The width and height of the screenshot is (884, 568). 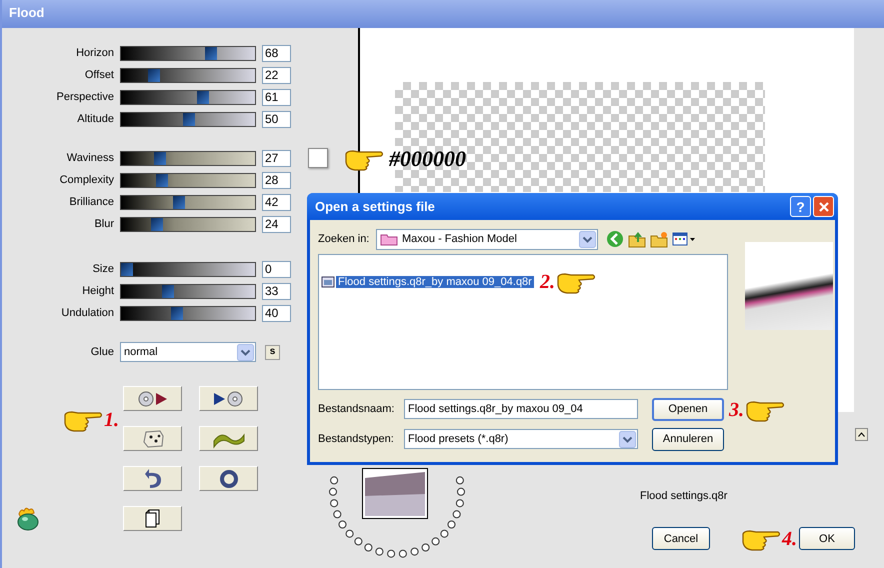 I want to click on annotation-text: #000000, so click(x=427, y=159).